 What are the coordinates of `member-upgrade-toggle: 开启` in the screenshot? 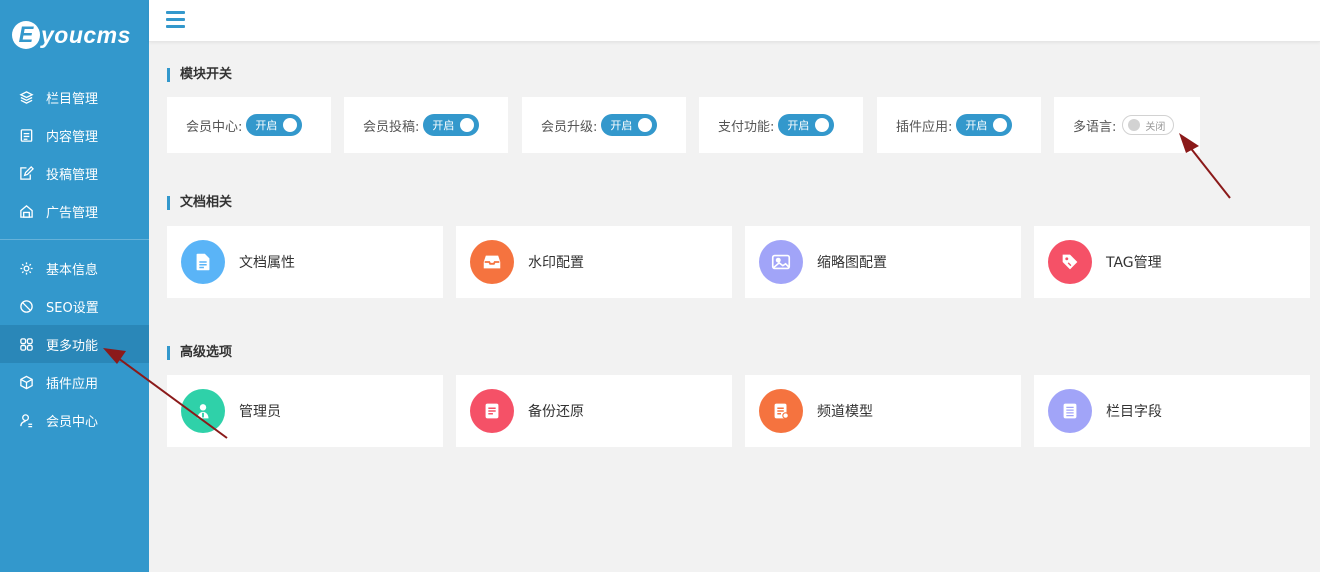 It's located at (629, 125).